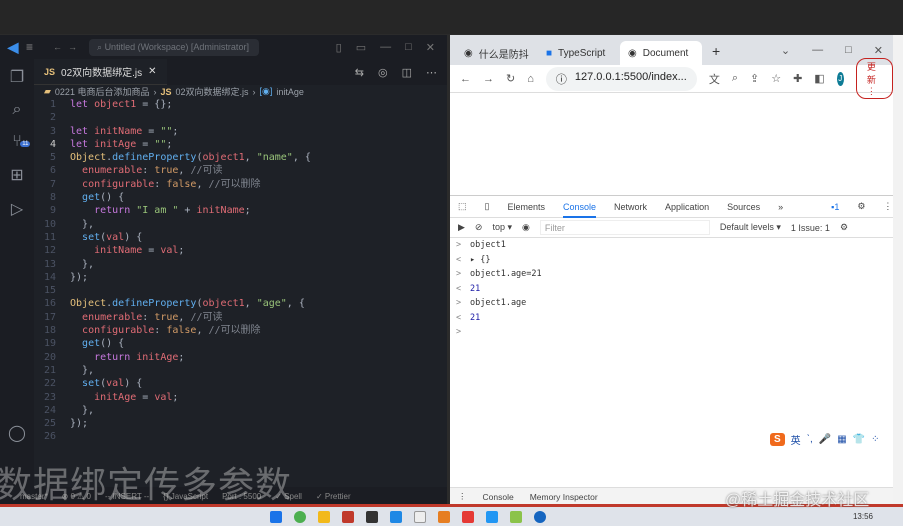 The height and width of the screenshot is (526, 903). I want to click on typora-icon, so click(420, 516).